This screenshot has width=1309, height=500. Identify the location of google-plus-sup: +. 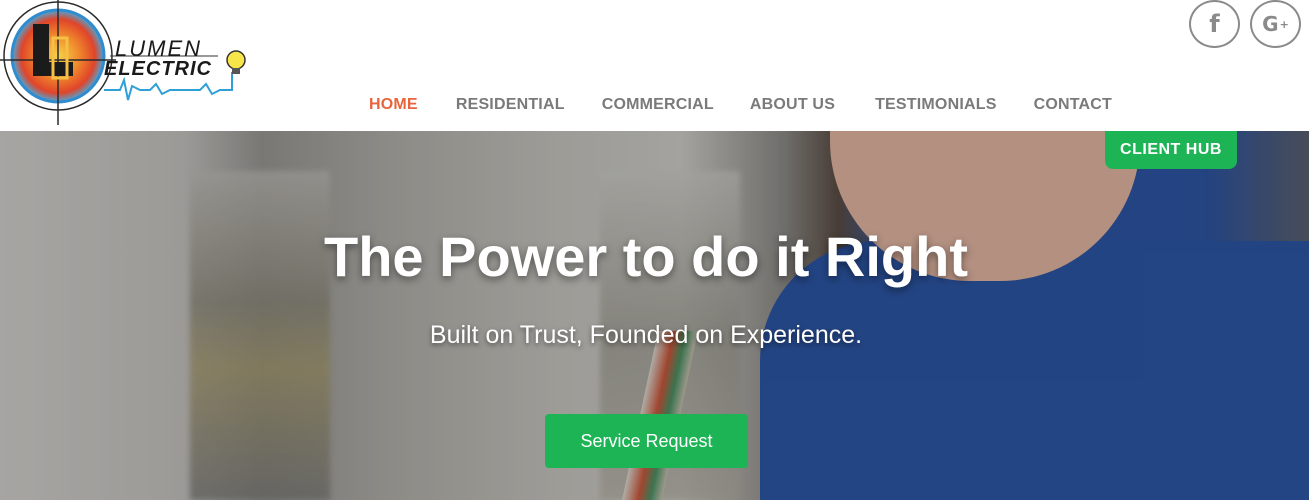
(1284, 24).